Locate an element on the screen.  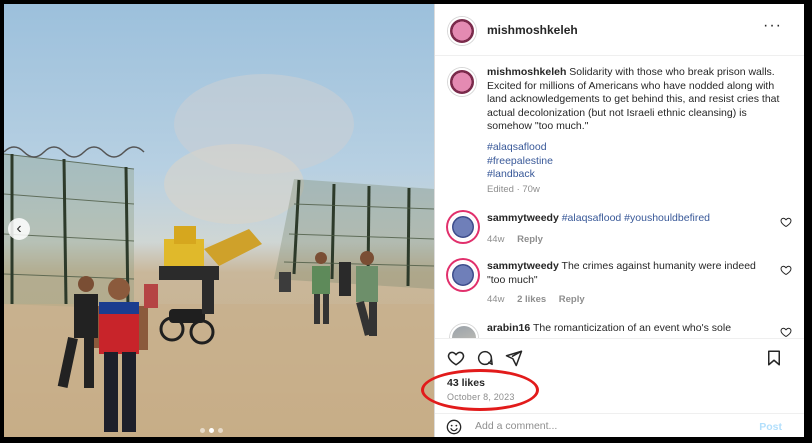
more-icon: ··· is located at coordinates (772, 26).